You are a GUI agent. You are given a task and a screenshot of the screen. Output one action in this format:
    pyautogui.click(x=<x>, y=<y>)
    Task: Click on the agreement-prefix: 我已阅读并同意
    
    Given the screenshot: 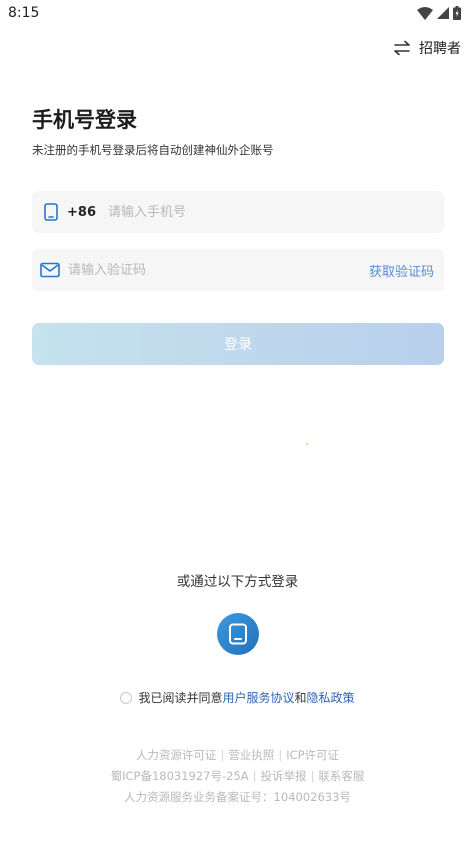 What is the action you would take?
    pyautogui.click(x=180, y=698)
    